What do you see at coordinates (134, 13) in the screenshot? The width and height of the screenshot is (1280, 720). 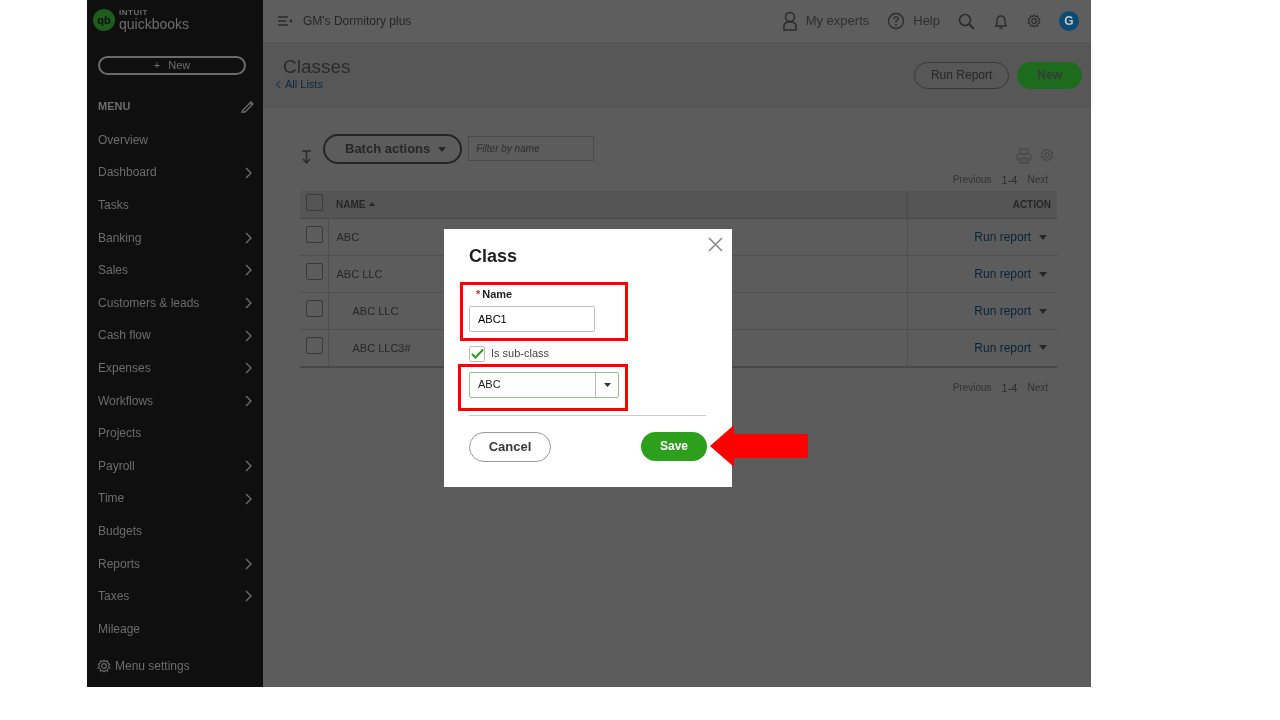 I see `brand-label: INTUIT` at bounding box center [134, 13].